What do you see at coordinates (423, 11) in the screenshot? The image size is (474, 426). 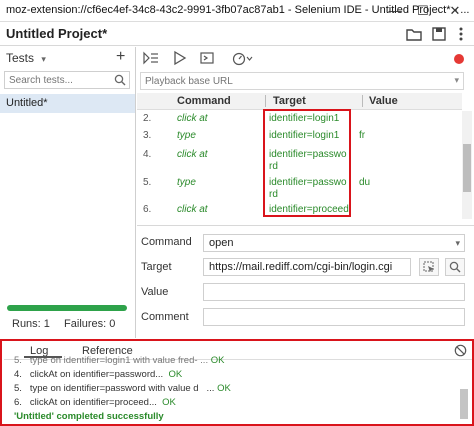 I see `maximize-button: ☐` at bounding box center [423, 11].